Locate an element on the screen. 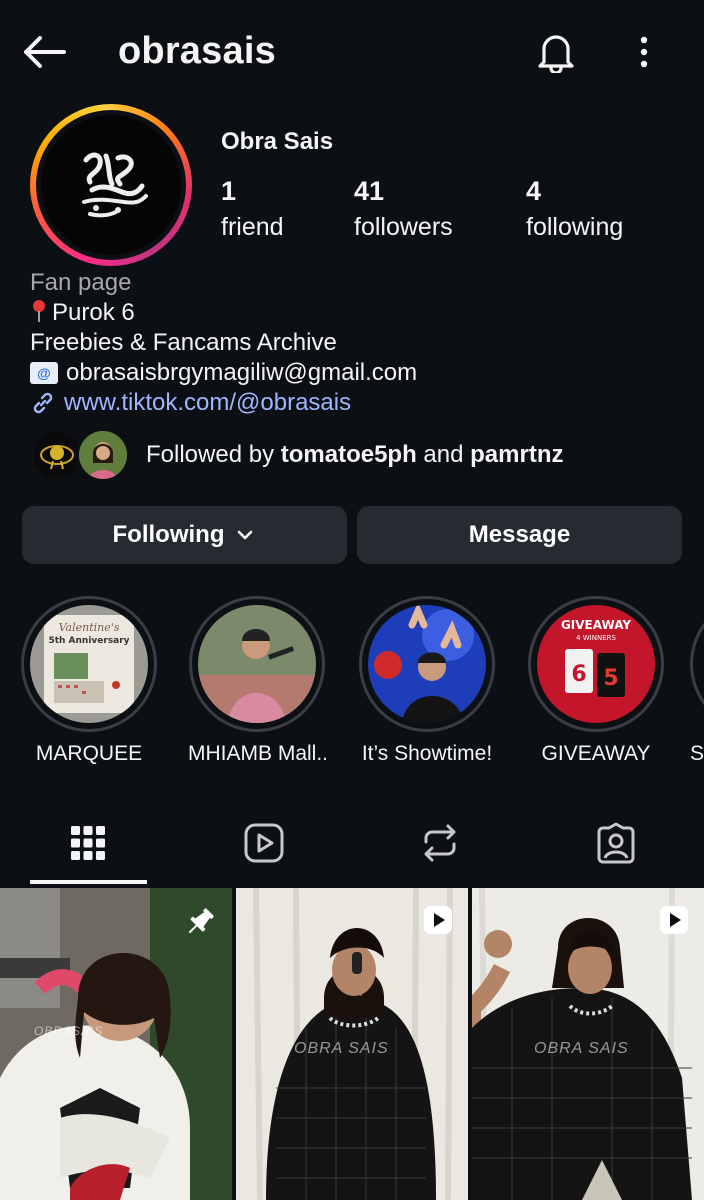 This screenshot has height=1200, width=704. profile-link: www.tiktok.com/@obrasais is located at coordinates (360, 403).